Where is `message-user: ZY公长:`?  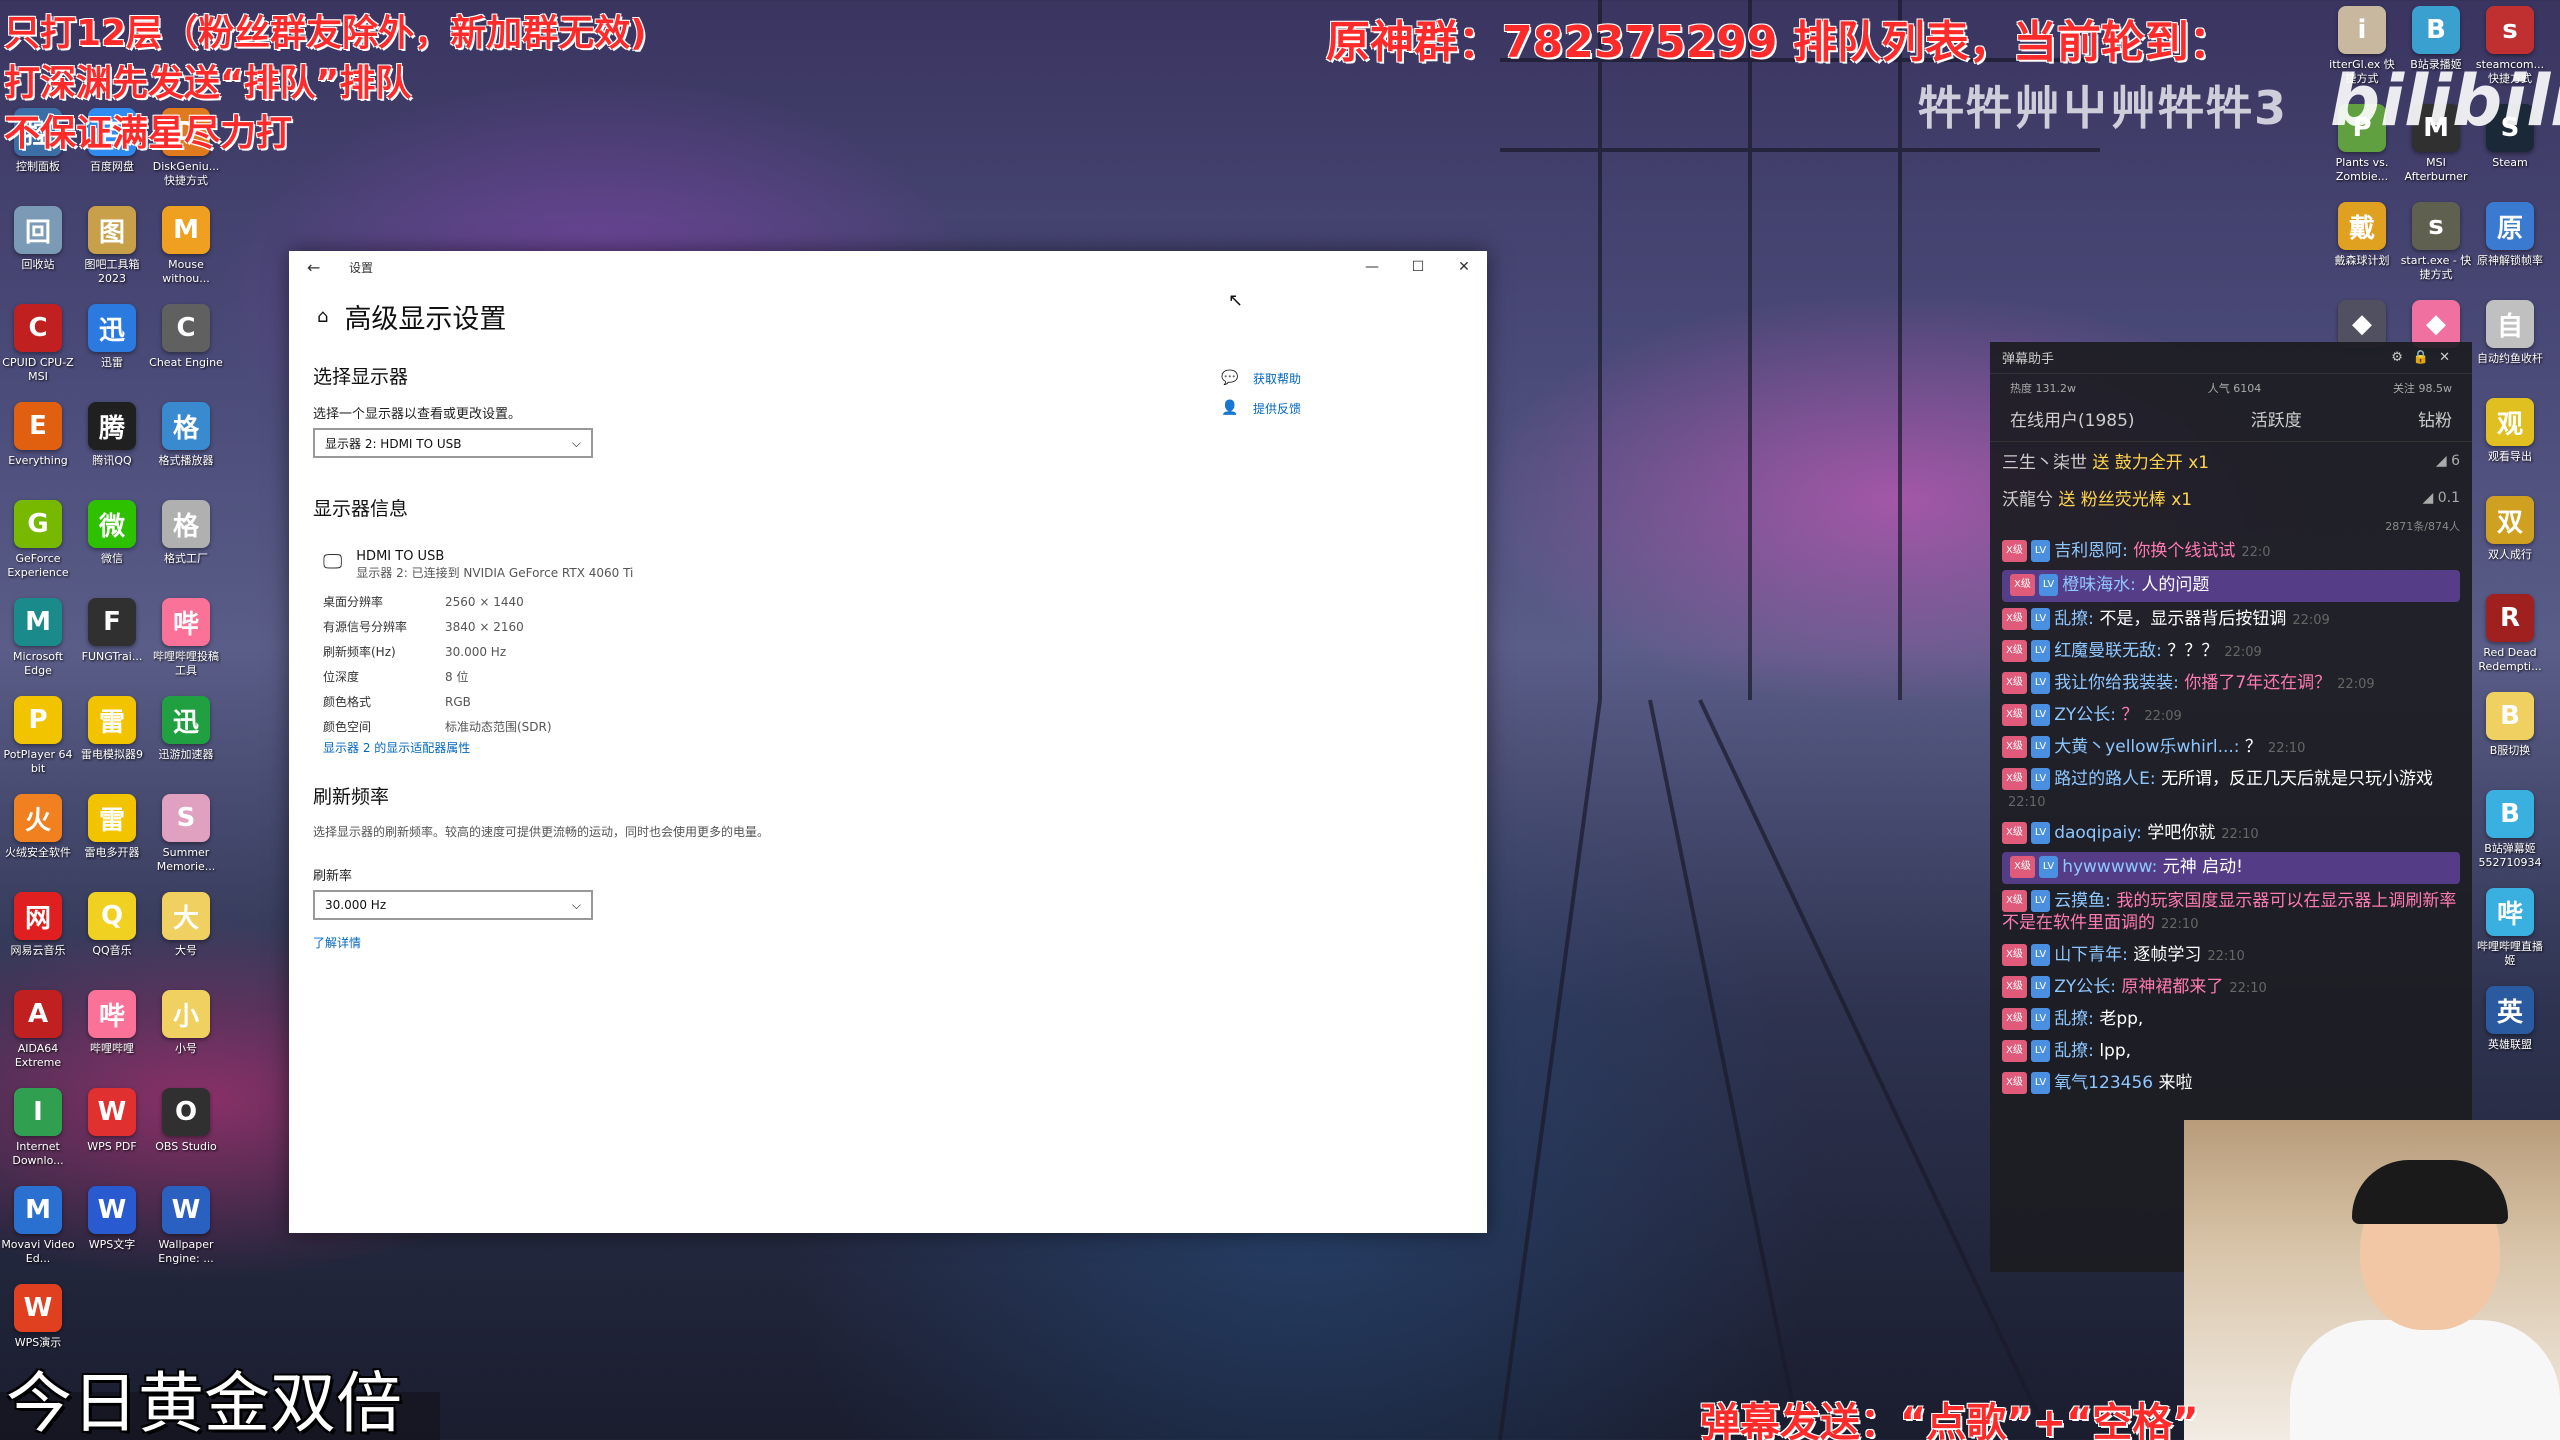
message-user: ZY公长: is located at coordinates (2085, 987).